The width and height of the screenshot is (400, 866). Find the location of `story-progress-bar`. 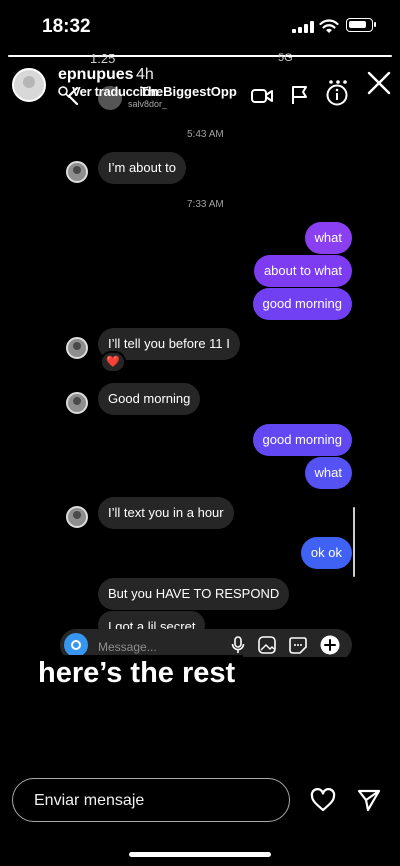

story-progress-bar is located at coordinates (200, 56).